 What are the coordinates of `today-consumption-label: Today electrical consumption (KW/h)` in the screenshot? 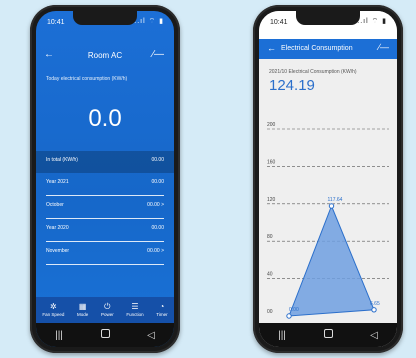 It's located at (87, 79).